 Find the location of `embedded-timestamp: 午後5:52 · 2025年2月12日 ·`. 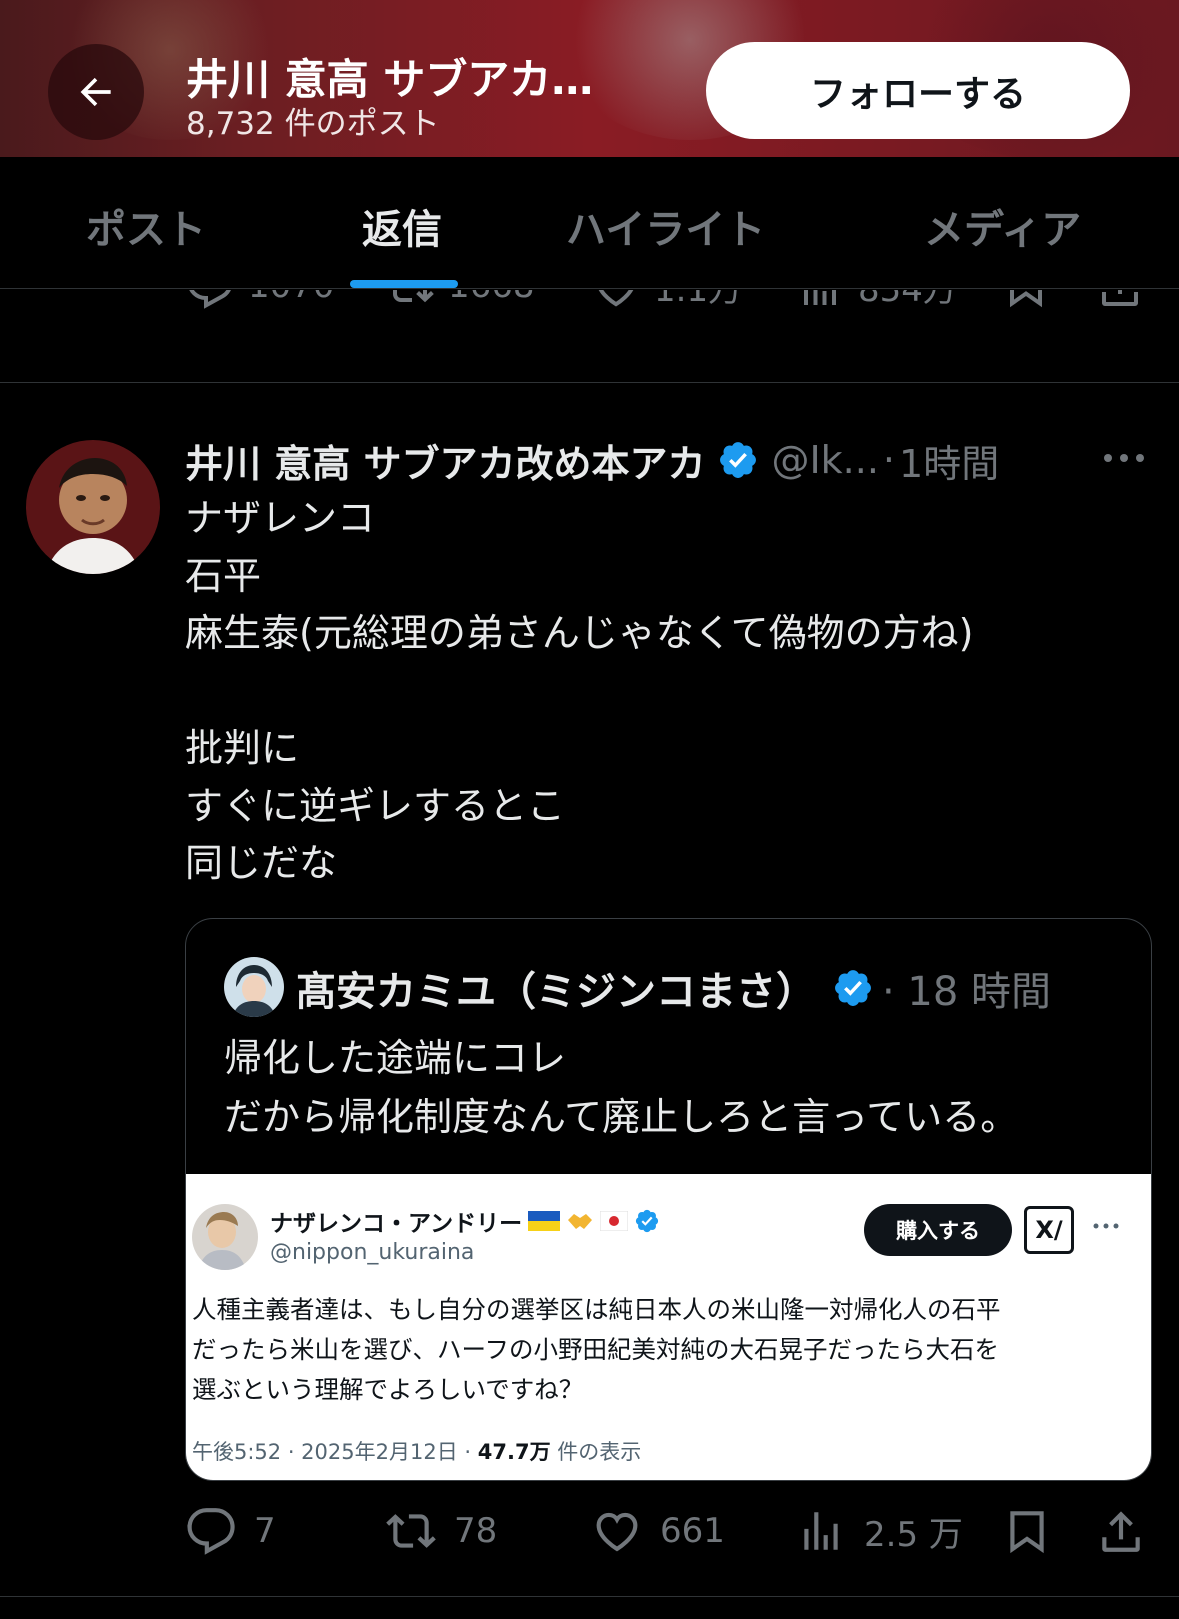

embedded-timestamp: 午後5:52 · 2025年2月12日 · is located at coordinates (335, 1452).